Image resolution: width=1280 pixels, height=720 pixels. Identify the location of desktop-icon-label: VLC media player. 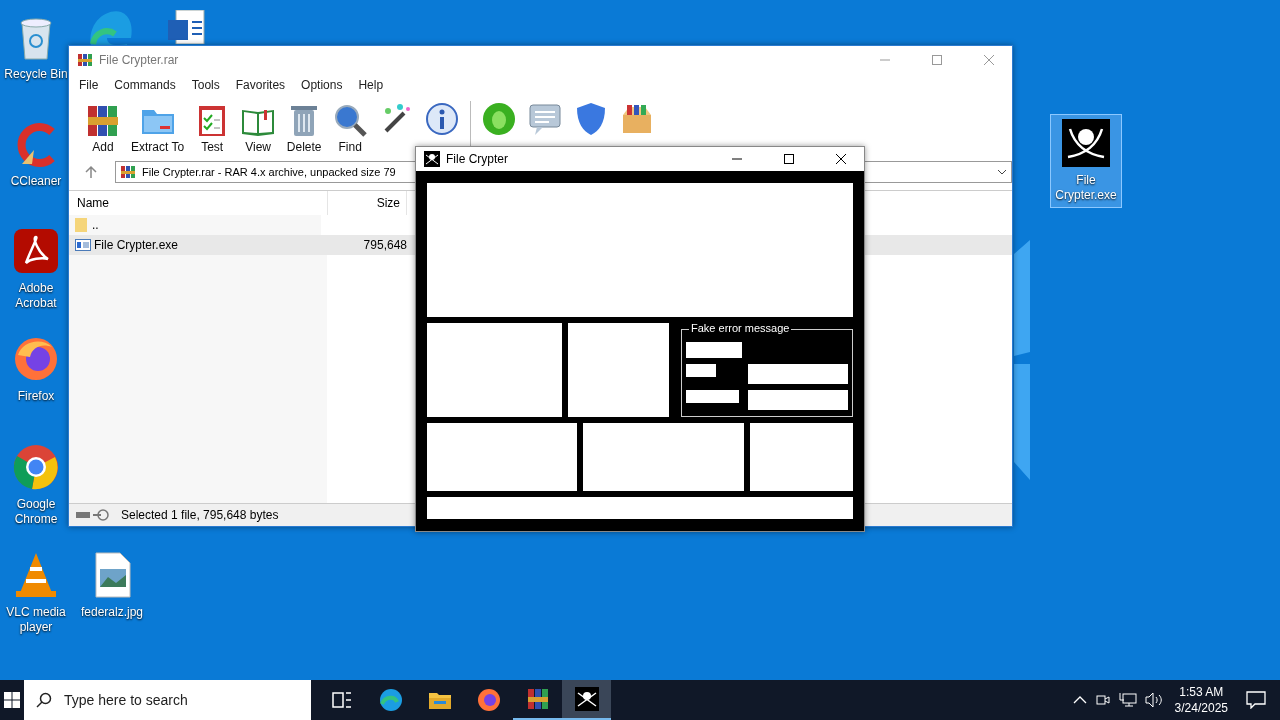
(36, 620).